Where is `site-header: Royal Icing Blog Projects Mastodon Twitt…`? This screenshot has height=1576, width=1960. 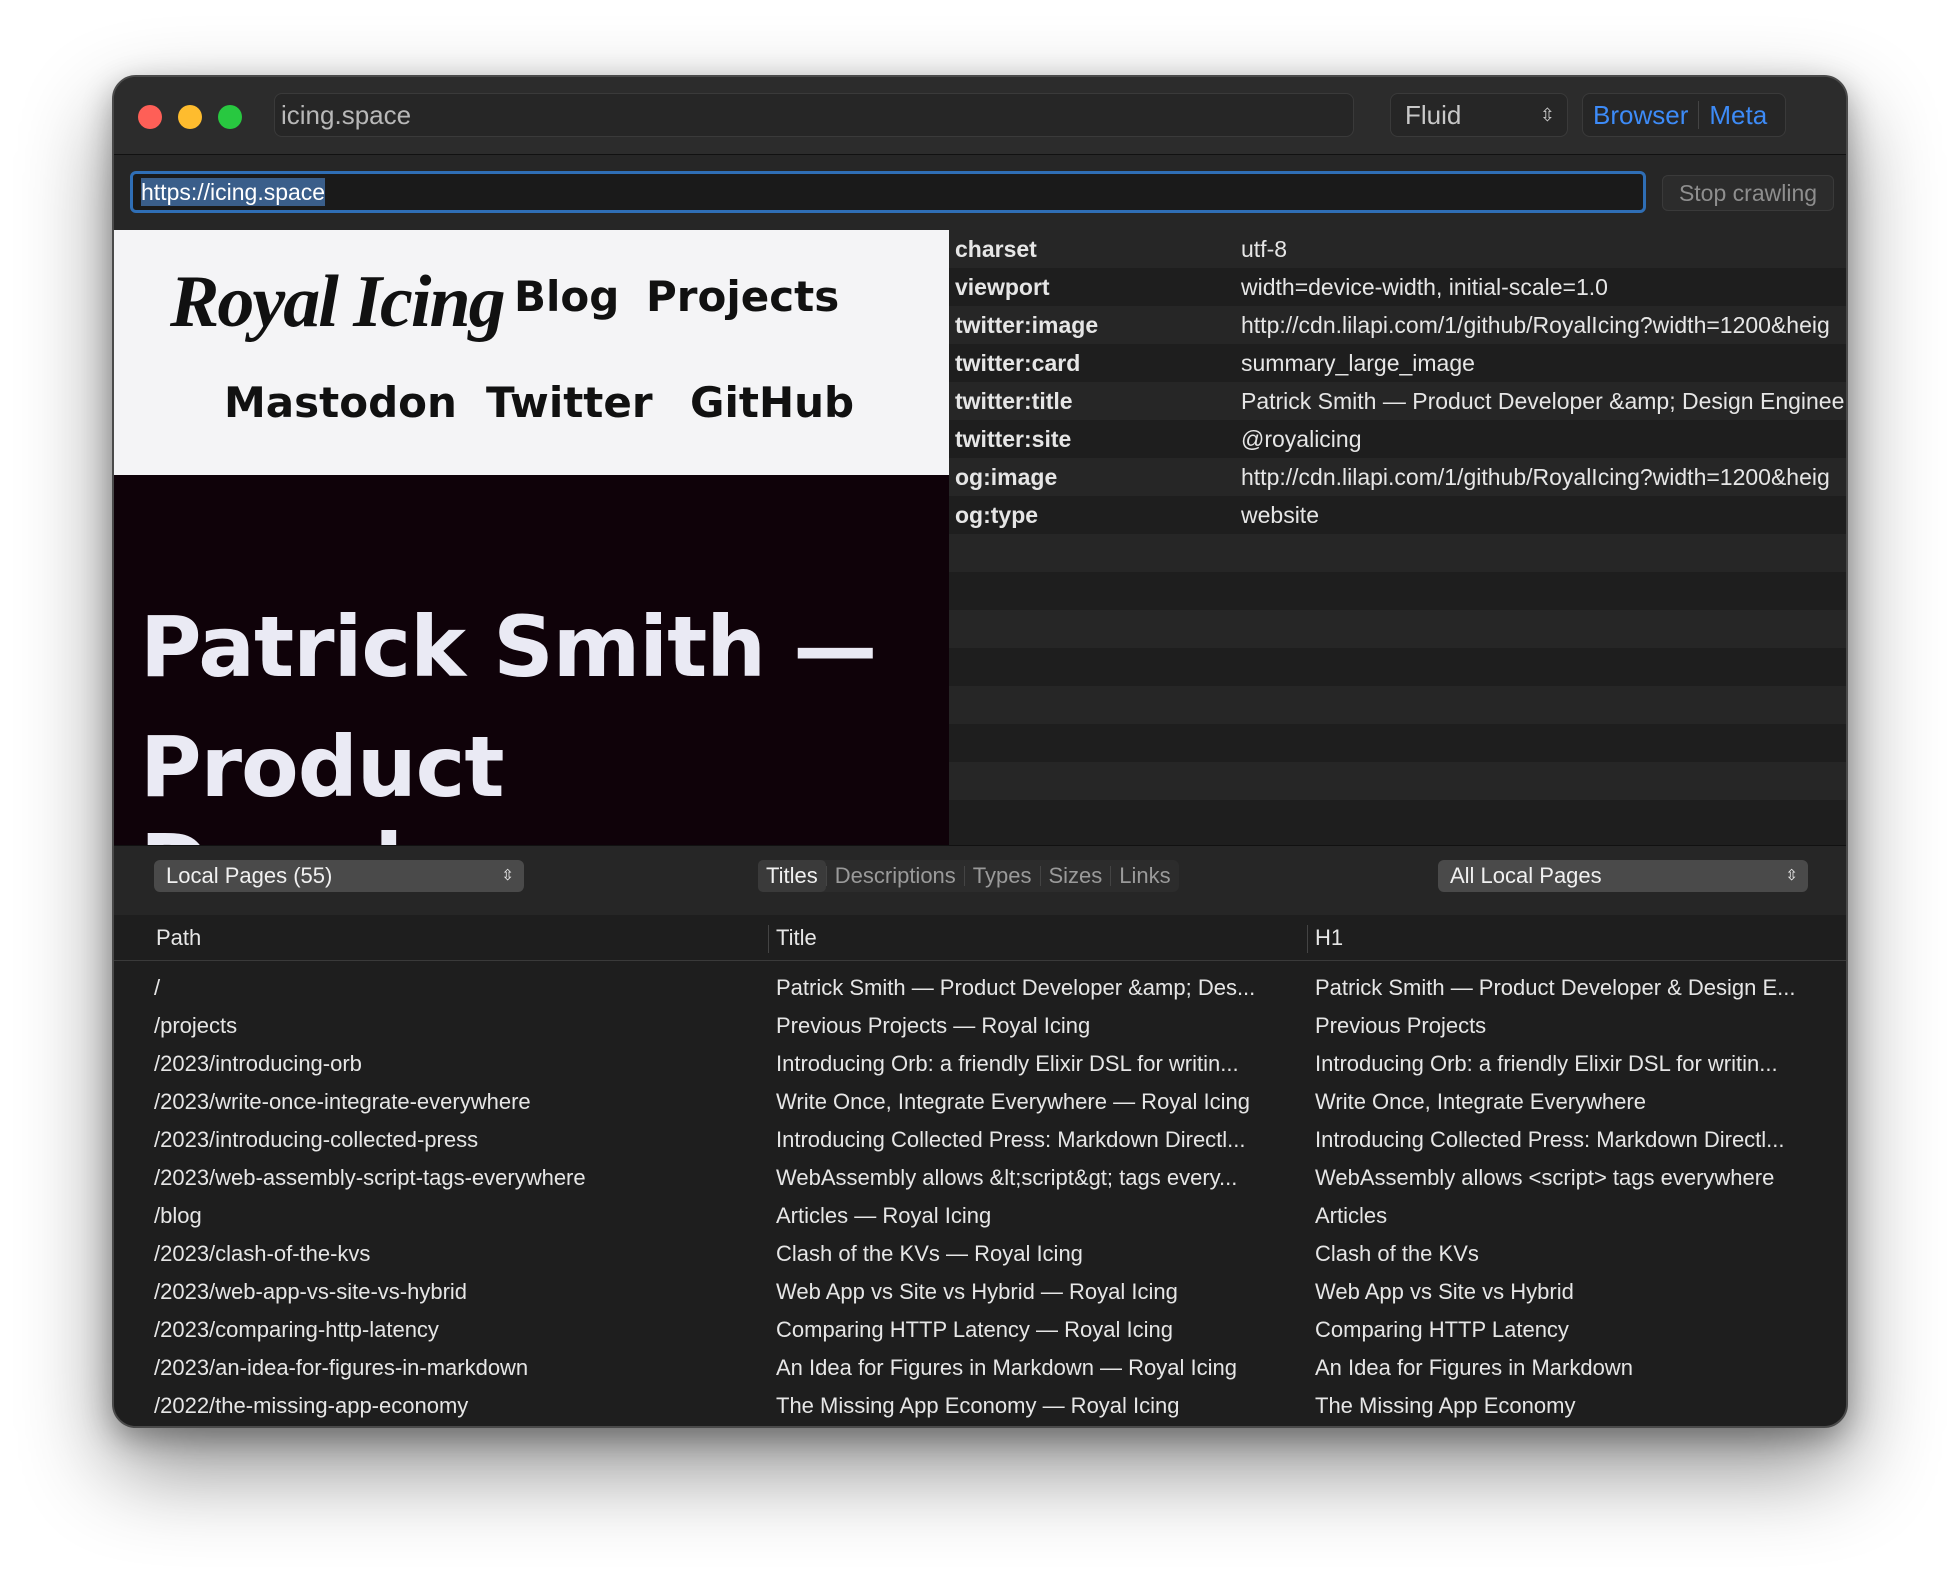
site-header: Royal Icing Blog Projects Mastodon Twitt… is located at coordinates (531, 352).